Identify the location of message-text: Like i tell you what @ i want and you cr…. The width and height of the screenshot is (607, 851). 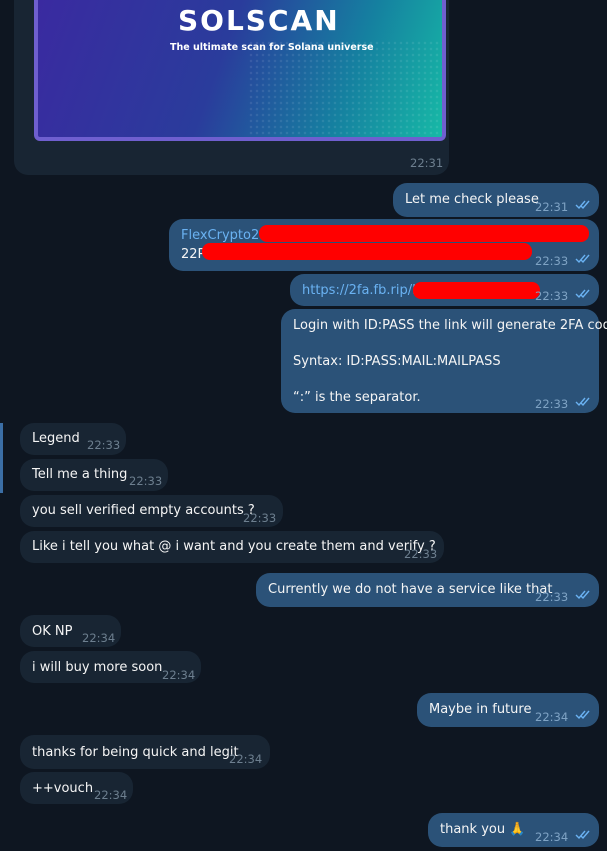
(234, 546).